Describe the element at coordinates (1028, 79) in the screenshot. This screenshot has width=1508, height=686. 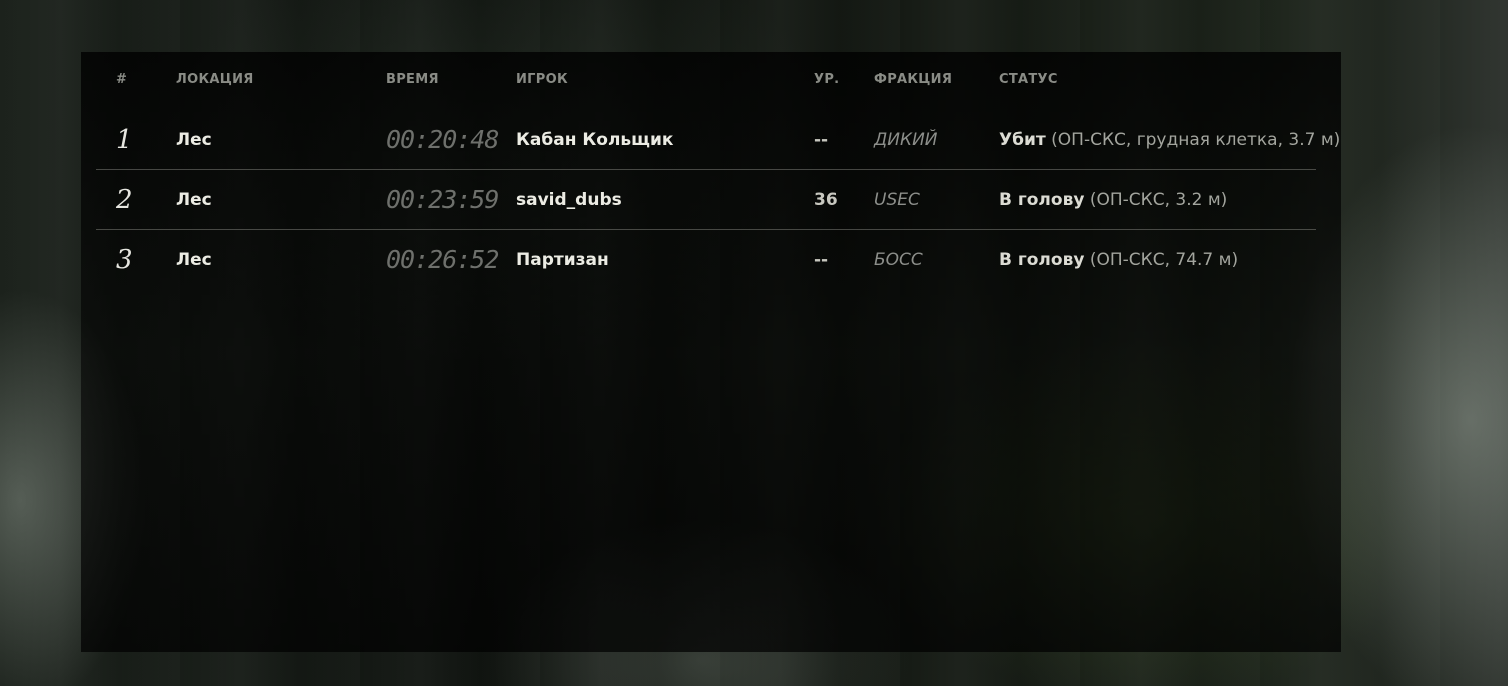
I see `header-status: СТАТУС` at that location.